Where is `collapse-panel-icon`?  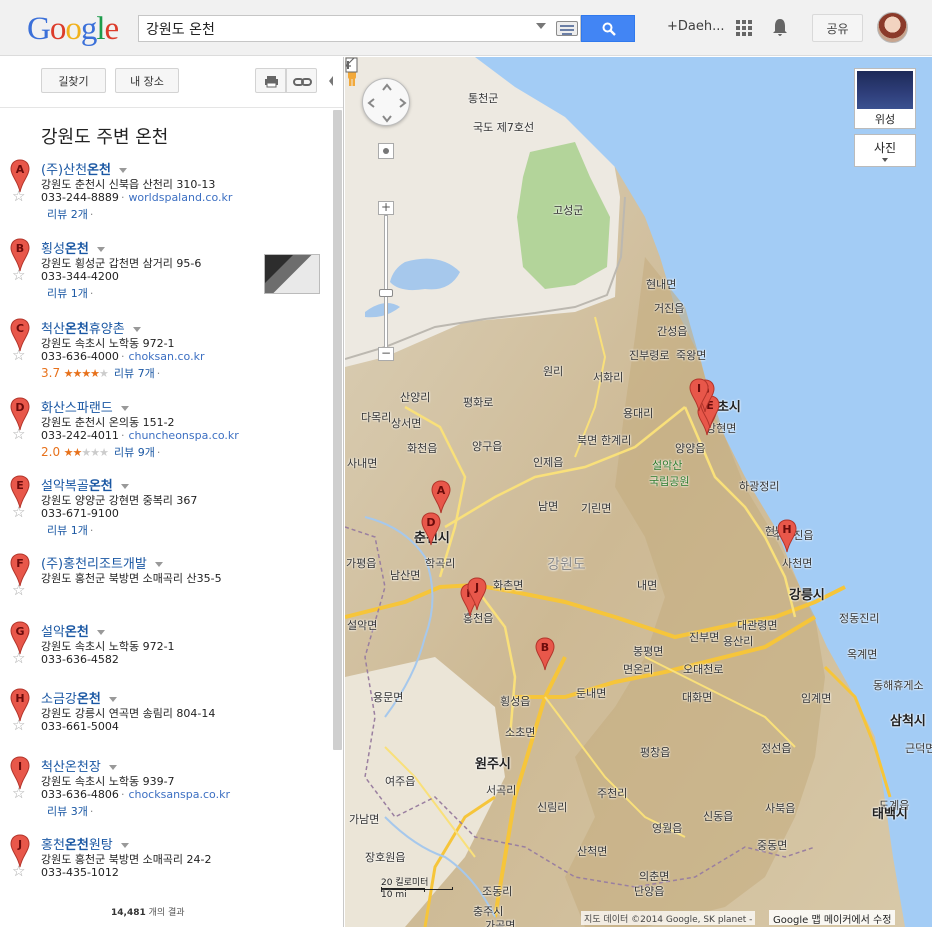 collapse-panel-icon is located at coordinates (331, 81).